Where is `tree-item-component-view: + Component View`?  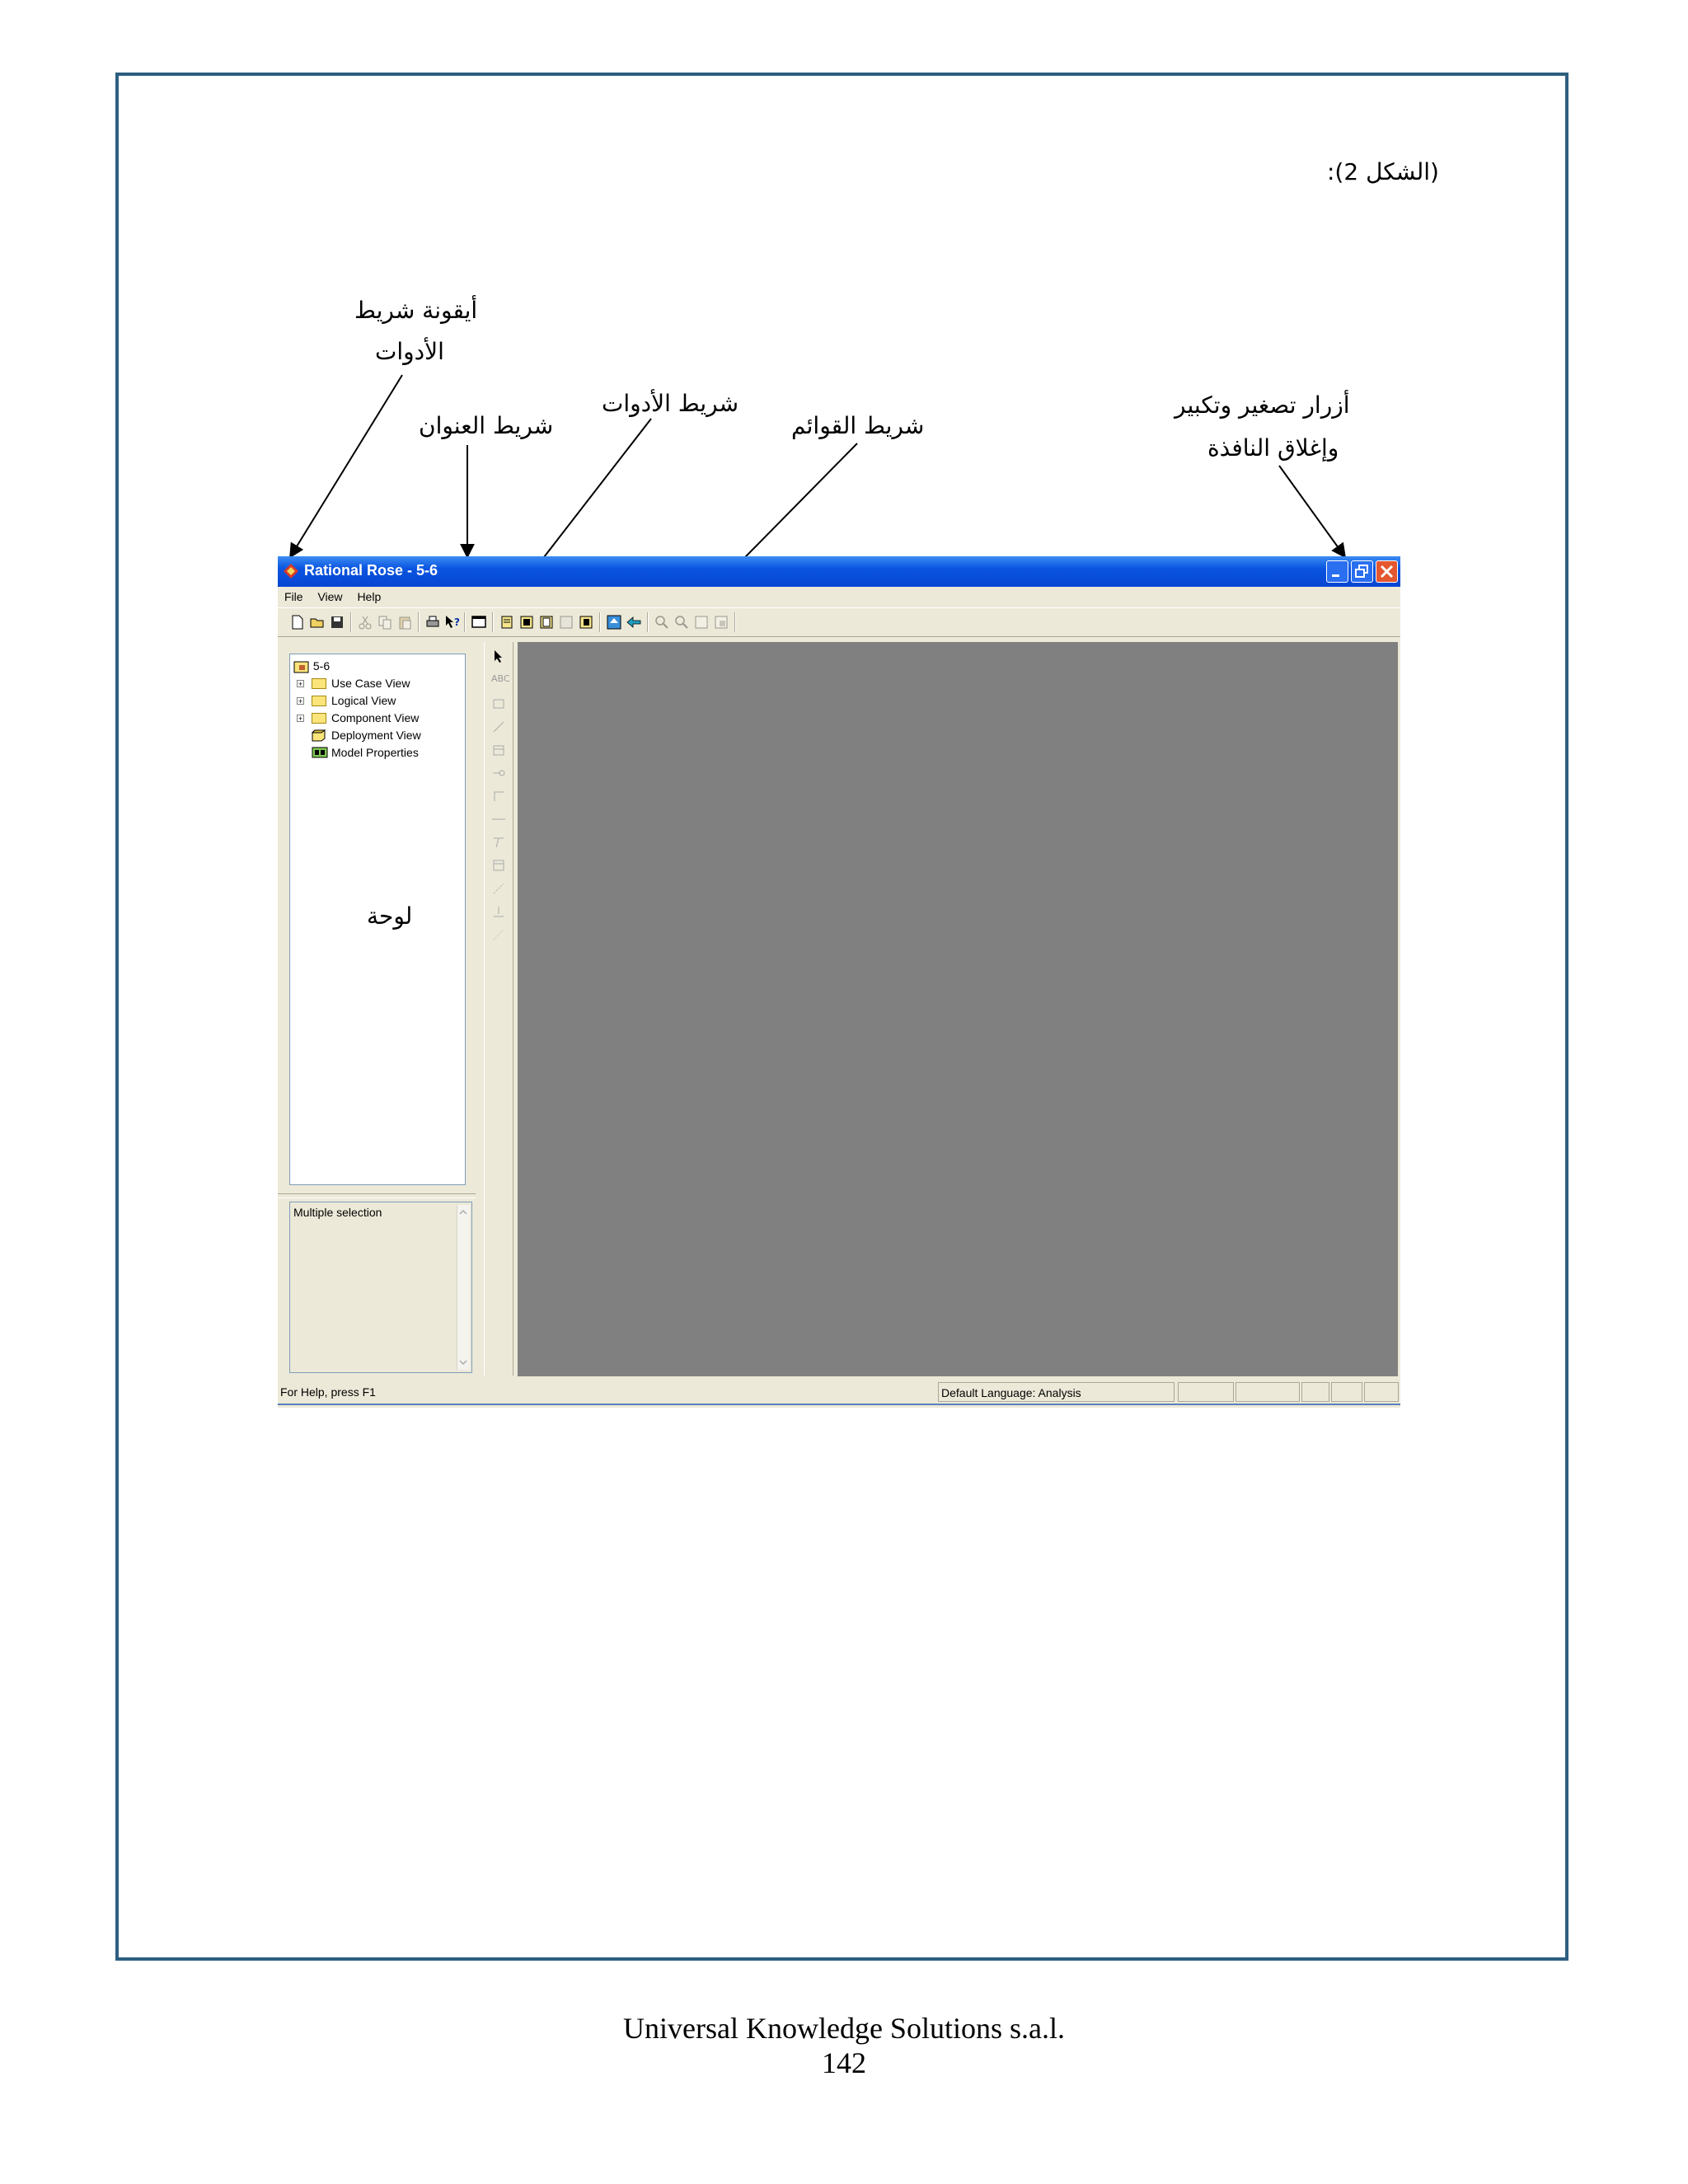 tree-item-component-view: + Component View is located at coordinates (379, 718).